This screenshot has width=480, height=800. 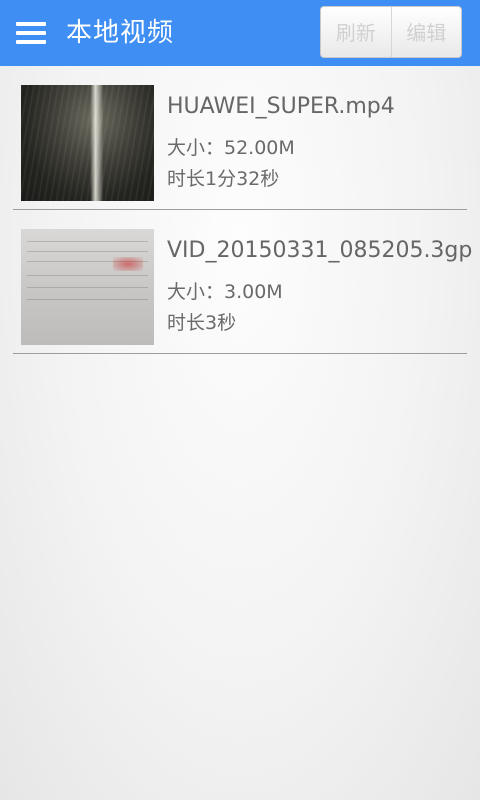 What do you see at coordinates (320, 250) in the screenshot?
I see `video-filename: VID_20150331_085205.3gp` at bounding box center [320, 250].